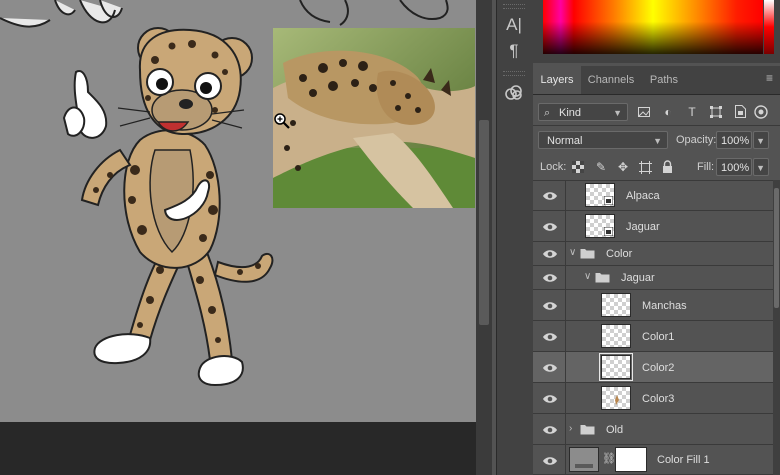 The height and width of the screenshot is (475, 780). What do you see at coordinates (644, 112) in the screenshot?
I see `filter-pixel-icon` at bounding box center [644, 112].